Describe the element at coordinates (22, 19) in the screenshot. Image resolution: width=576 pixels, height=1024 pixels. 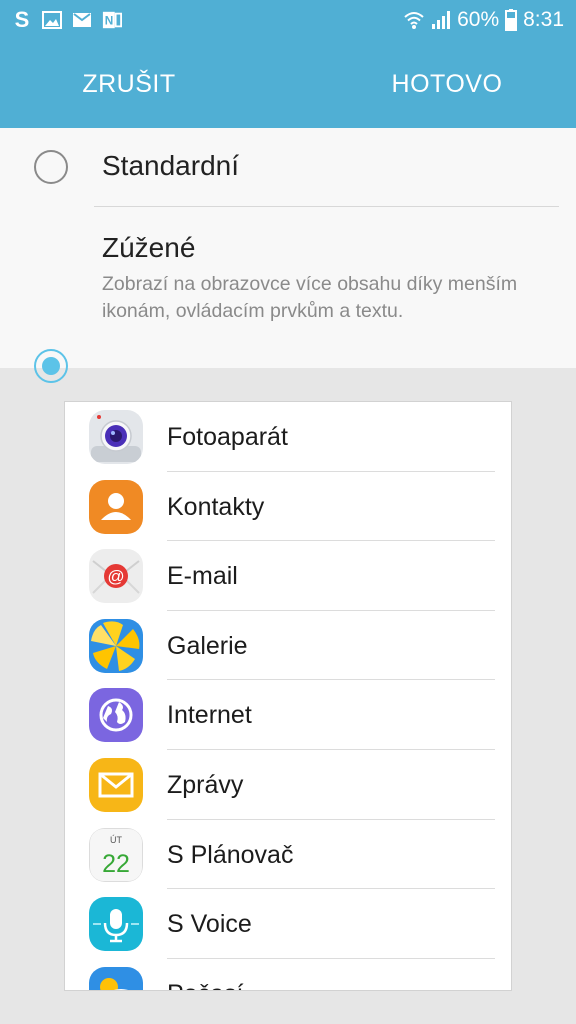
I see `s-app-icon: S` at that location.